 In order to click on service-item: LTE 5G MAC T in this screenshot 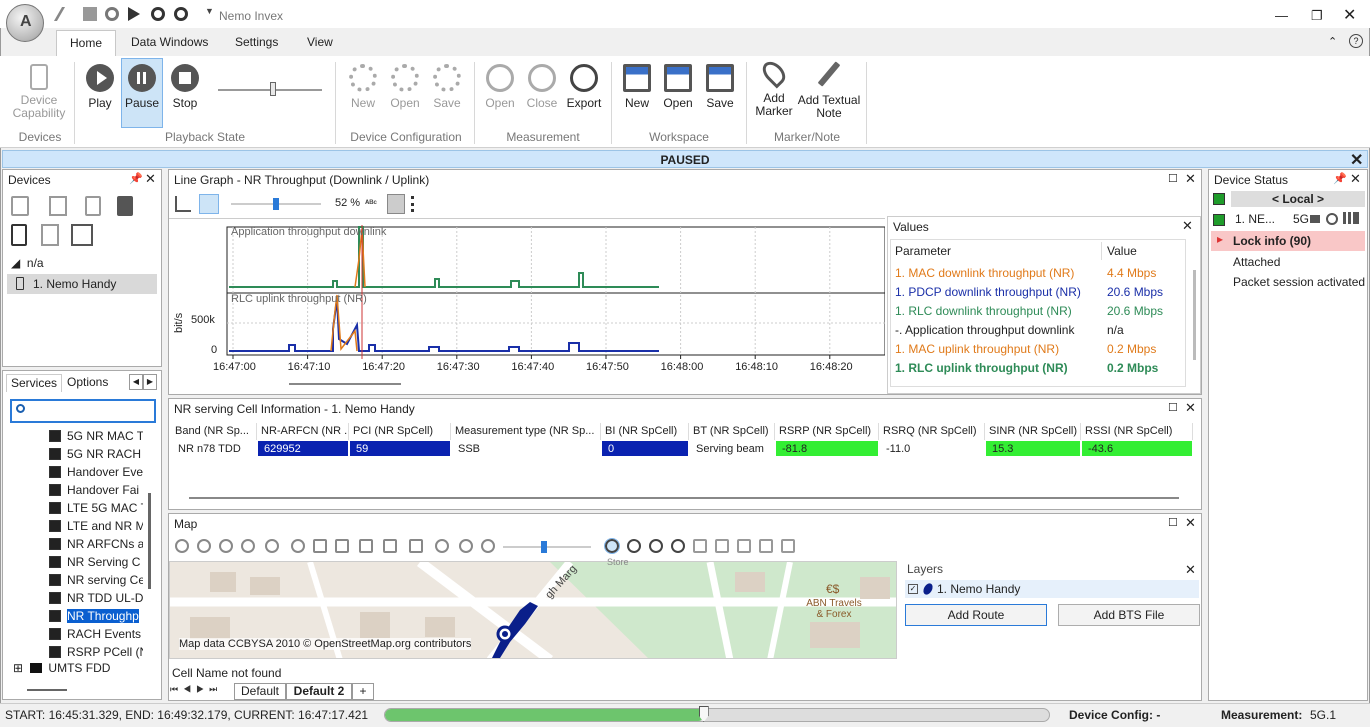, I will do `click(96, 508)`.